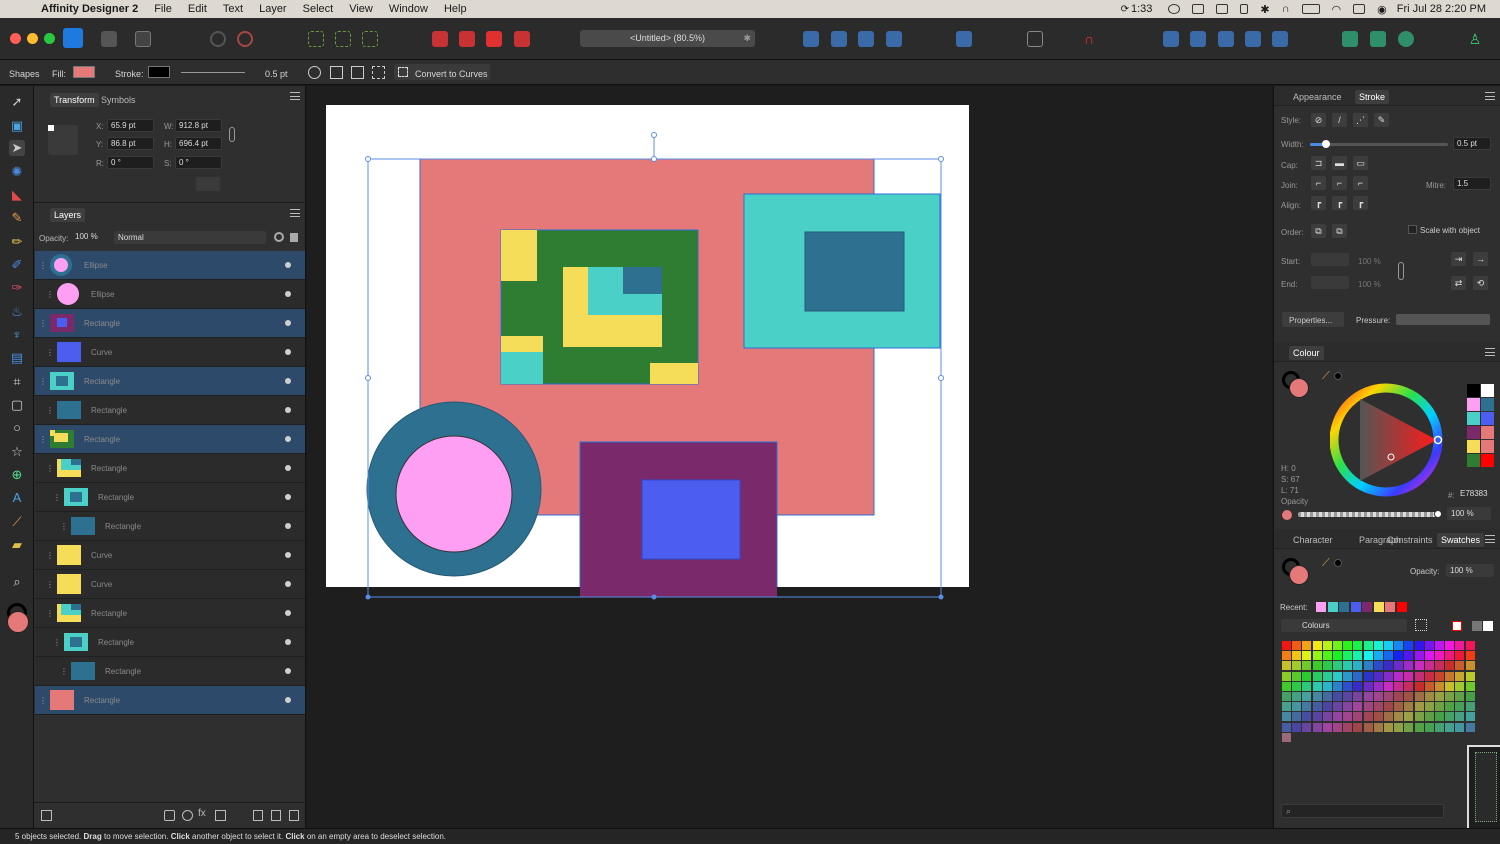  I want to click on scale-with-object-checkbox, so click(1412, 229).